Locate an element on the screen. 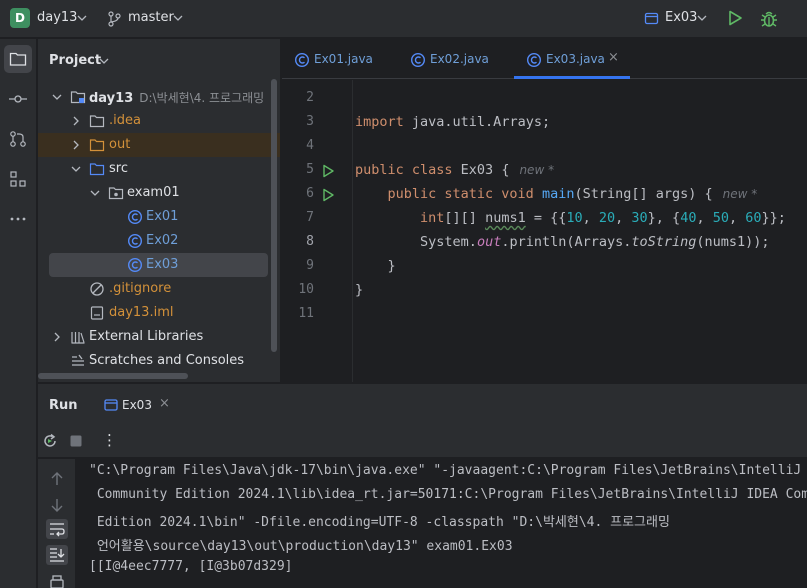 This screenshot has height=588, width=807. tree-item-exam01: exam01 is located at coordinates (159, 193).